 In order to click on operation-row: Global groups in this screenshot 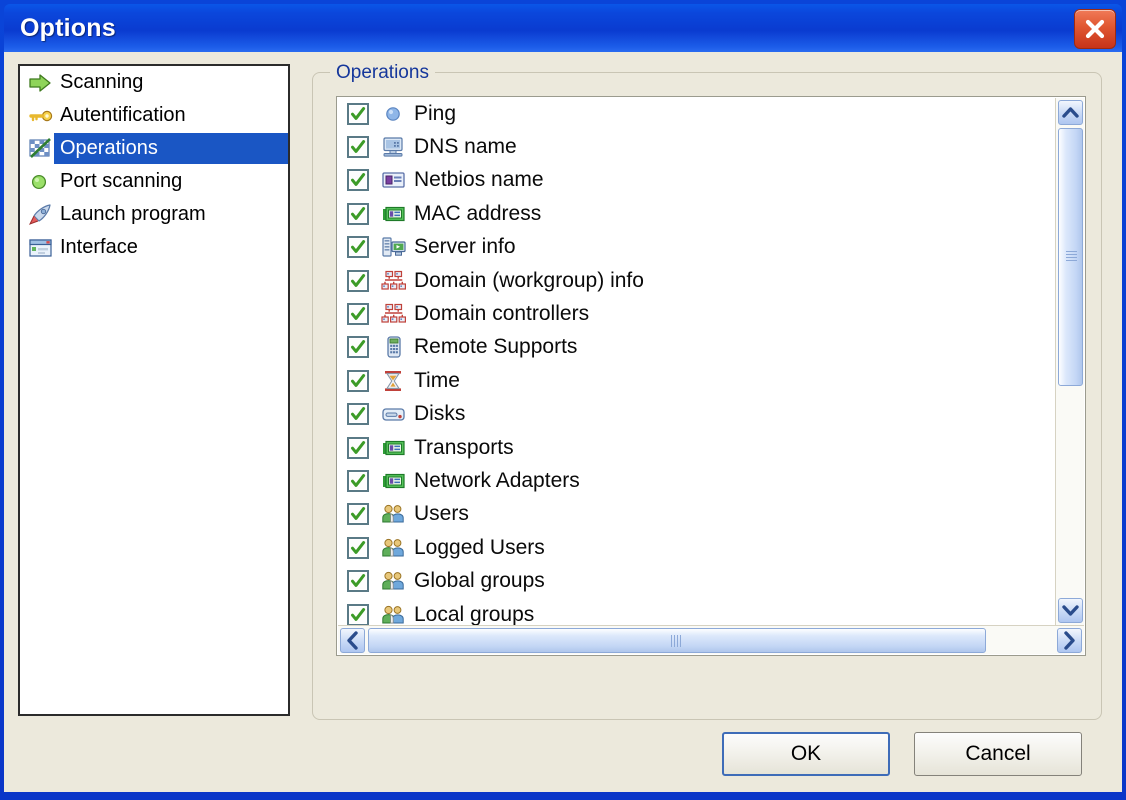, I will do `click(696, 580)`.